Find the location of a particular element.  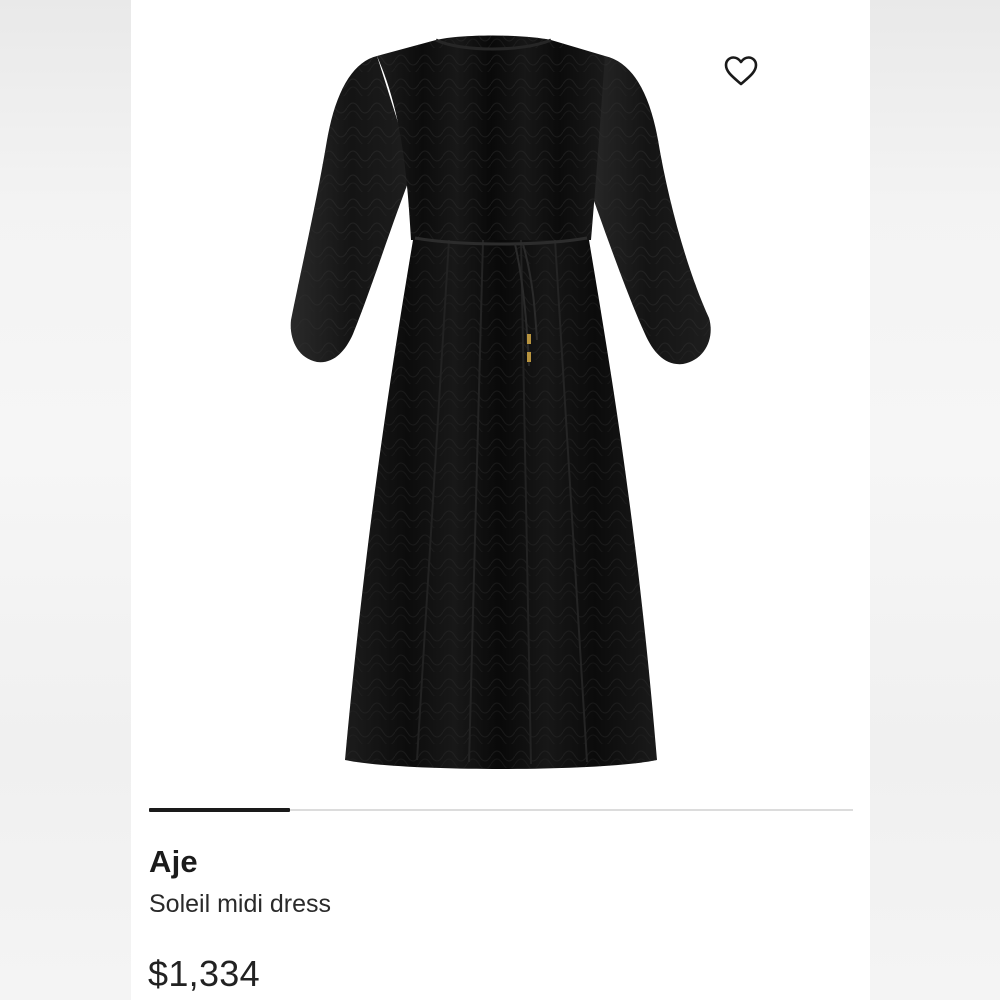

product-title: Soleil midi dress is located at coordinates (240, 904).